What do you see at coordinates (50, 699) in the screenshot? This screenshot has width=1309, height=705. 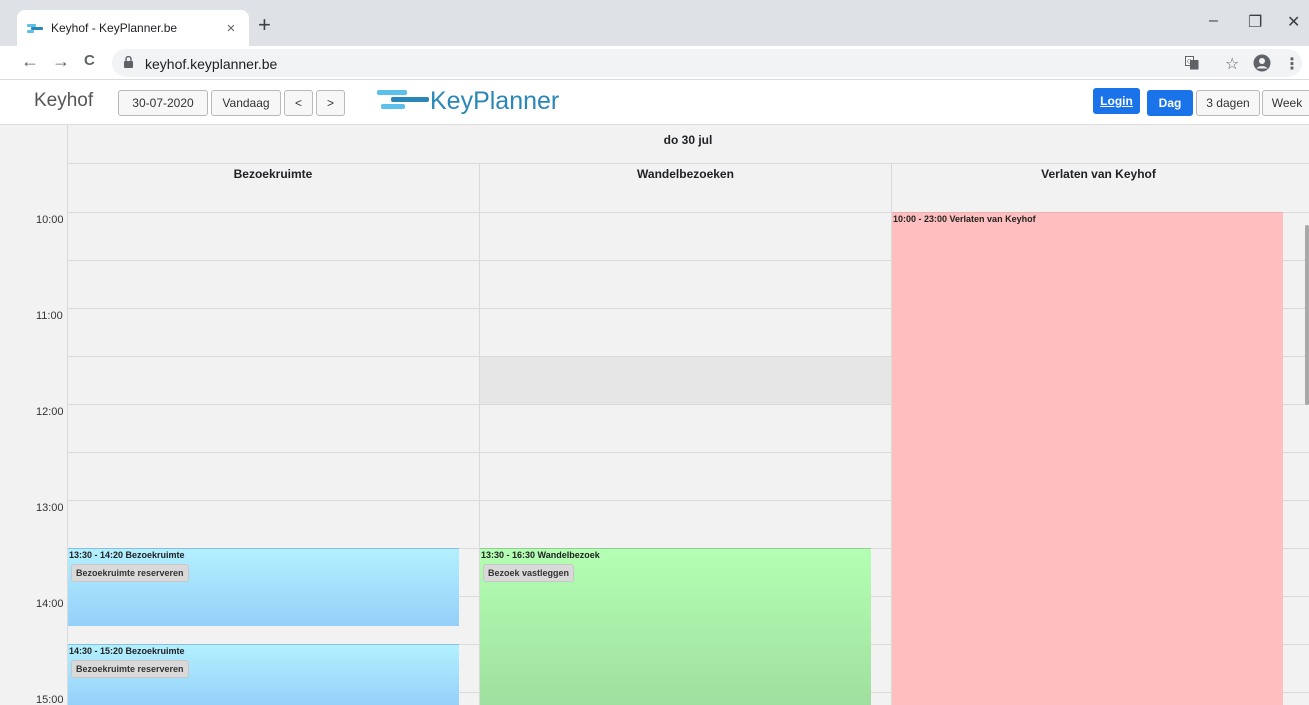 I see `time-label: 15:00` at bounding box center [50, 699].